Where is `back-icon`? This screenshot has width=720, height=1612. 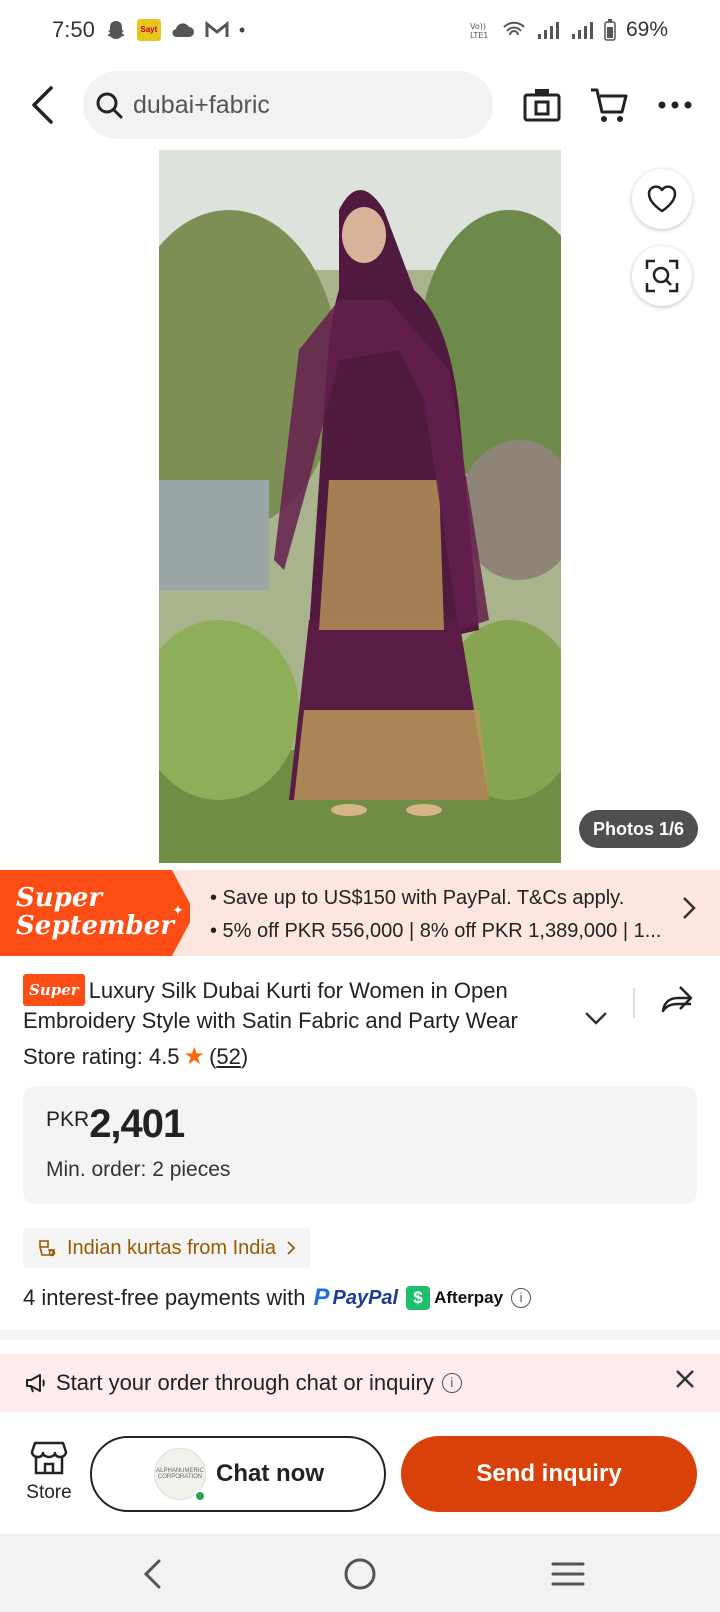
back-icon is located at coordinates (42, 105).